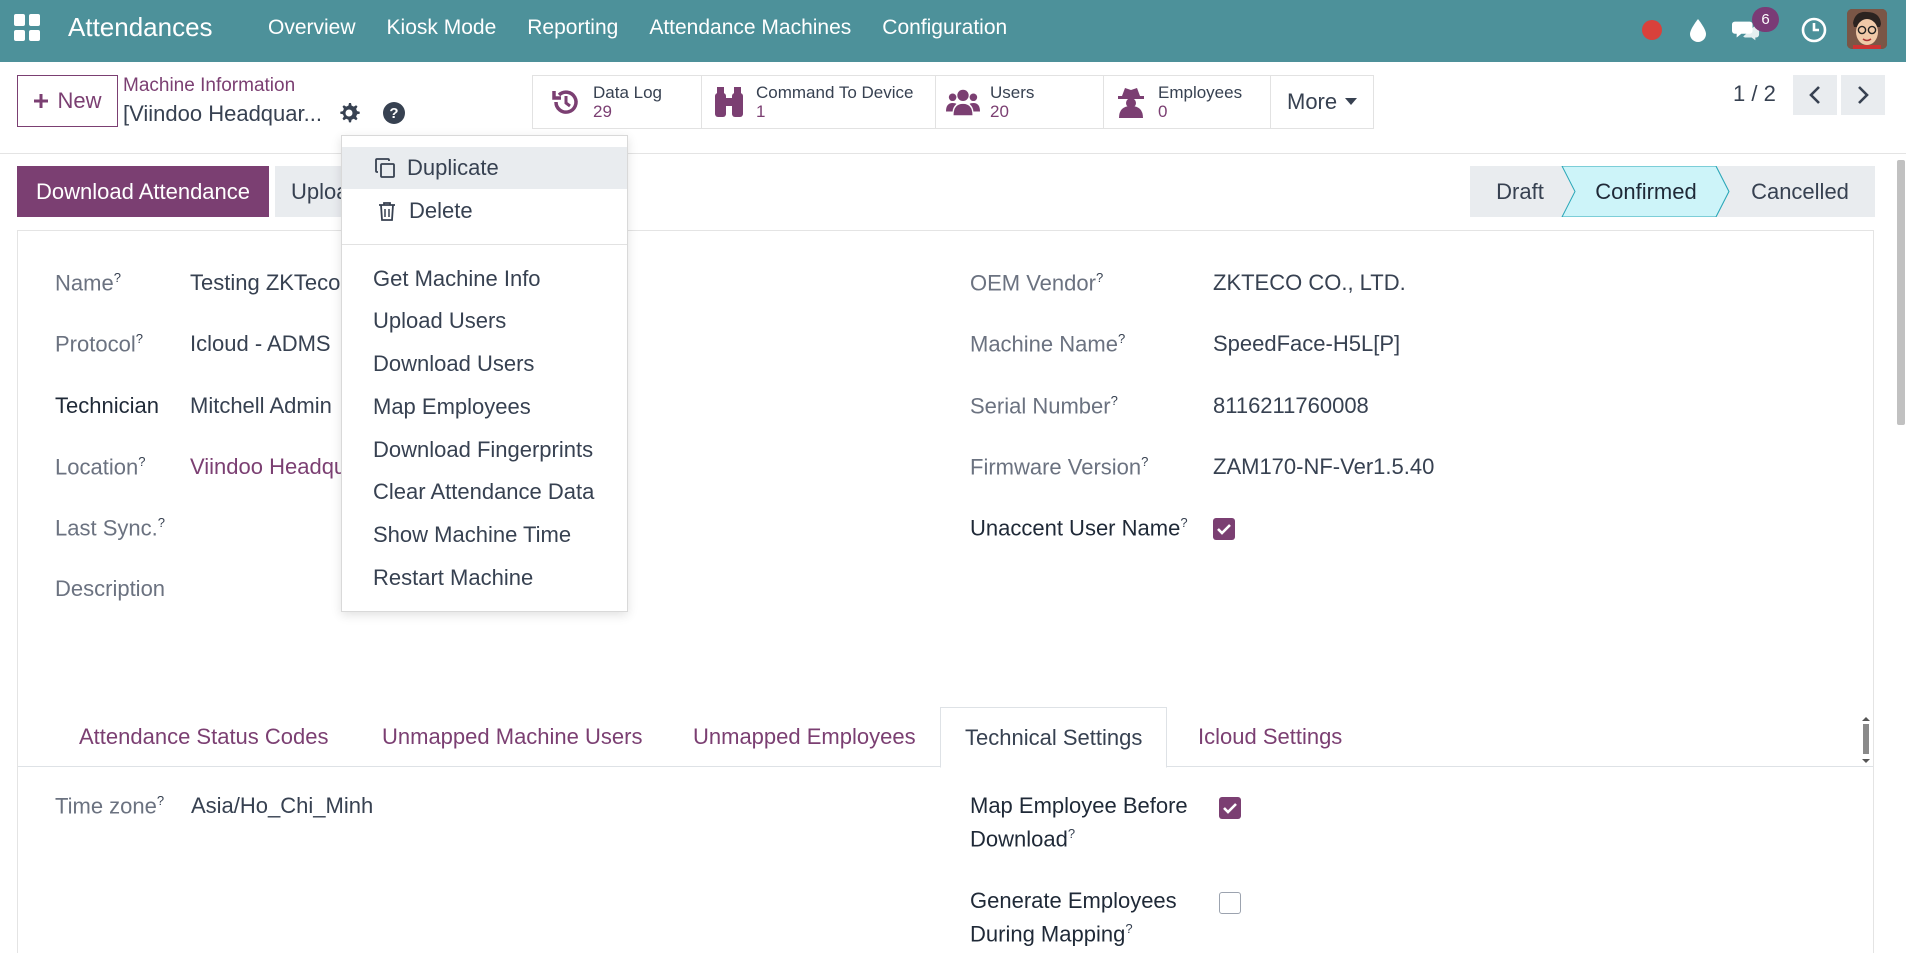 The height and width of the screenshot is (953, 1906). Describe the element at coordinates (944, 28) in the screenshot. I see `menu-configuration: Configuration` at that location.